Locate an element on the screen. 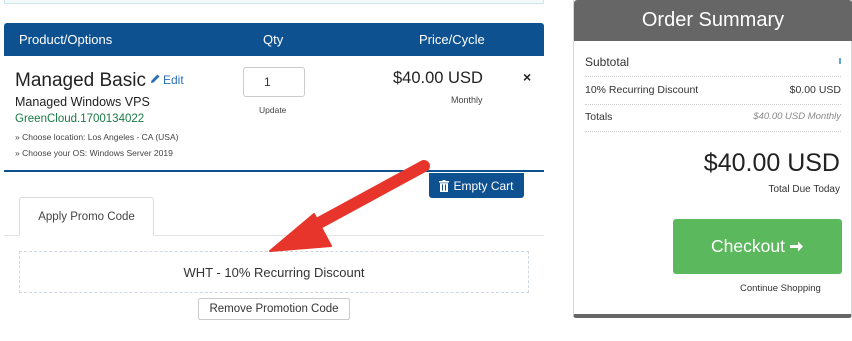 The image size is (852, 341). applied-promo-box: WHT - 10% Recurring Discount is located at coordinates (274, 272).